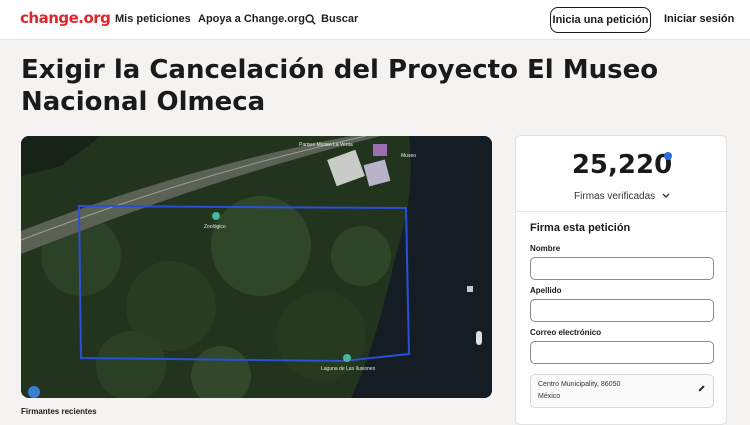  I want to click on recent-signers-heading: Firmantes recientes, so click(59, 411).